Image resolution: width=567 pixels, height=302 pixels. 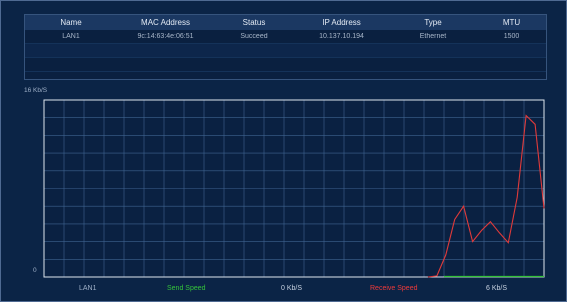 What do you see at coordinates (394, 288) in the screenshot?
I see `legend-receive-speed-label: Receive Speed` at bounding box center [394, 288].